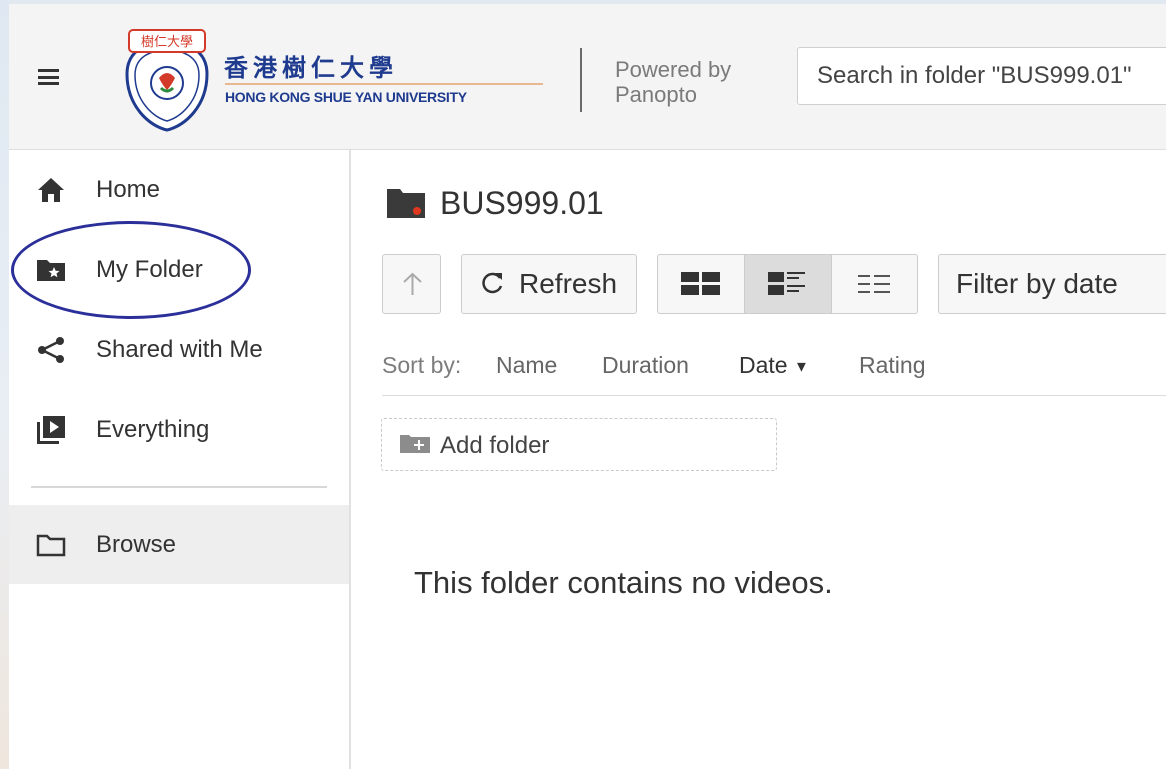  Describe the element at coordinates (763, 365) in the screenshot. I see `sort-option-date-label: Date` at that location.